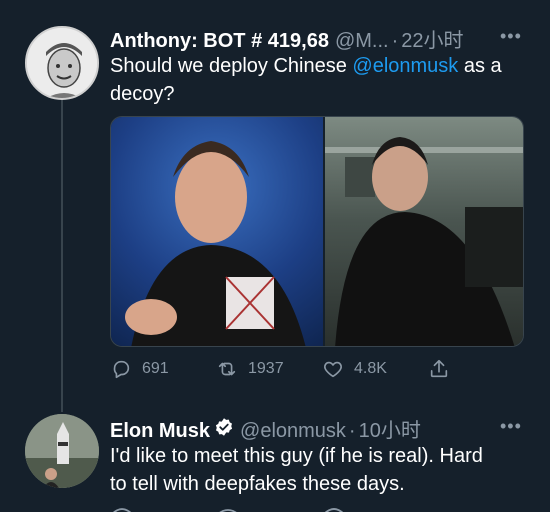  What do you see at coordinates (257, 484) in the screenshot?
I see `tweet-text-line: to tell with deepfakes these days.` at bounding box center [257, 484].